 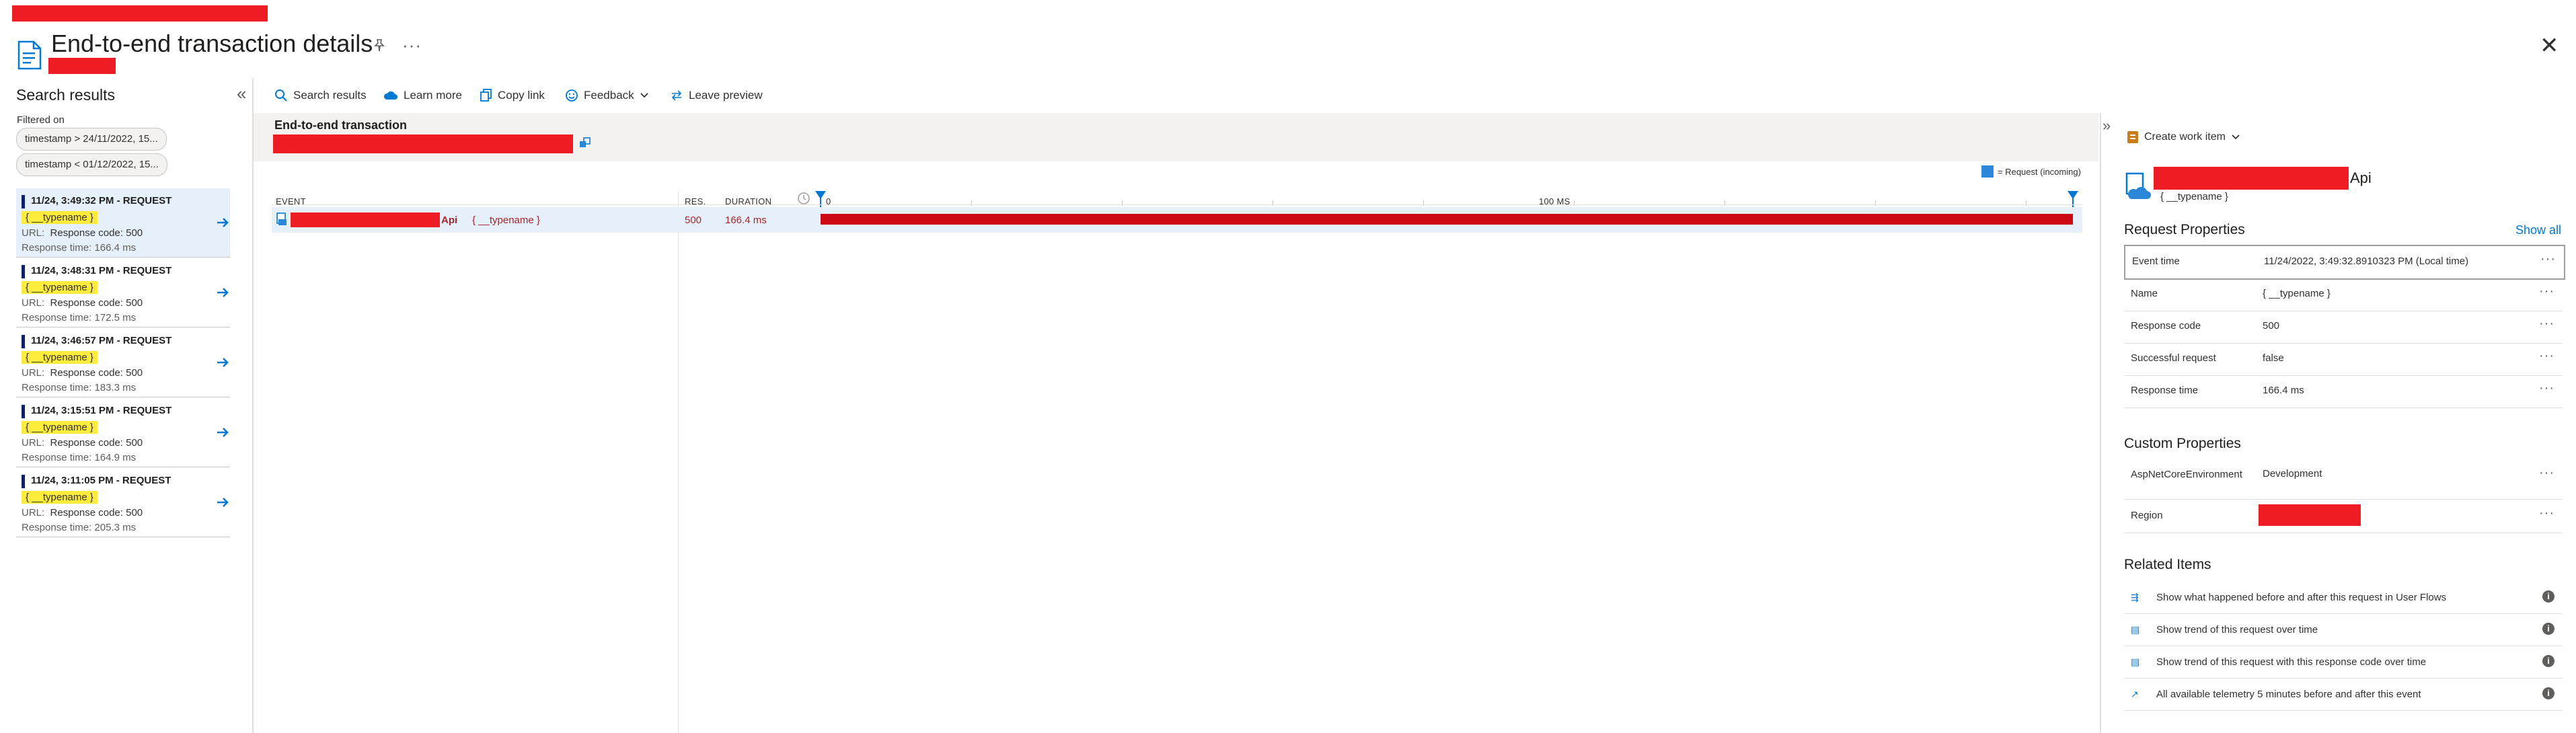 I want to click on property-row: Name { __typename } ···, so click(x=2343, y=294).